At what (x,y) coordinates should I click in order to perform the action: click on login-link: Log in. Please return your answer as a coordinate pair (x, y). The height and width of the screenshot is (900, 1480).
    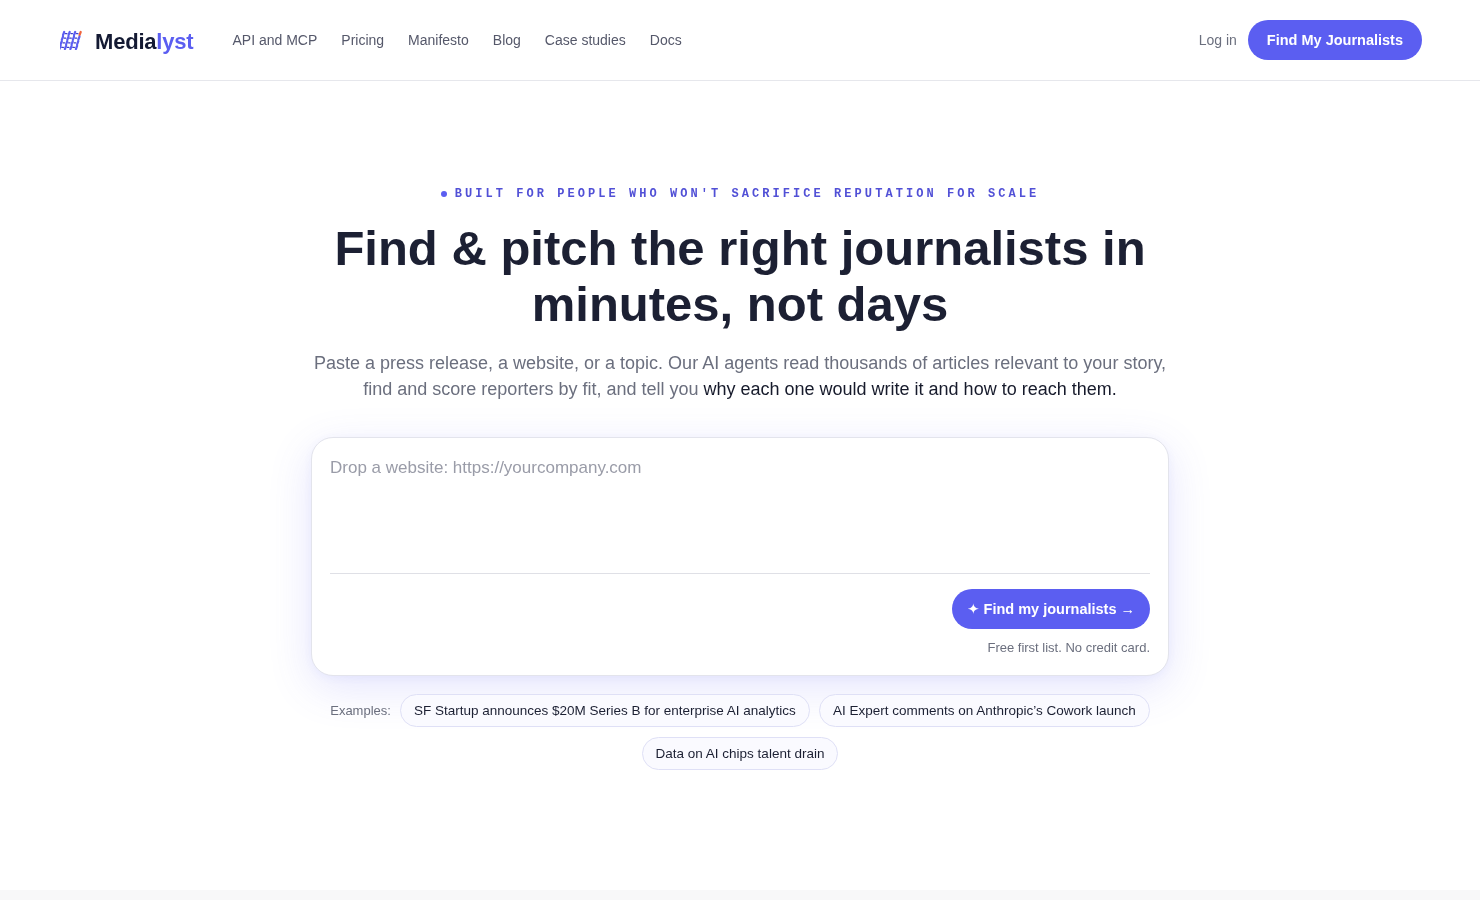
    Looking at the image, I should click on (1217, 40).